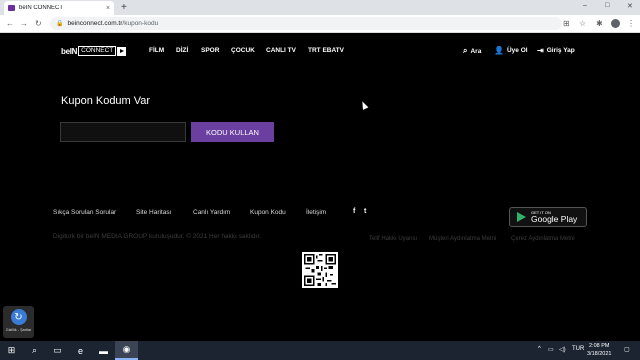  Describe the element at coordinates (106, 101) in the screenshot. I see `page-title: Kupon Kodum Var` at that location.